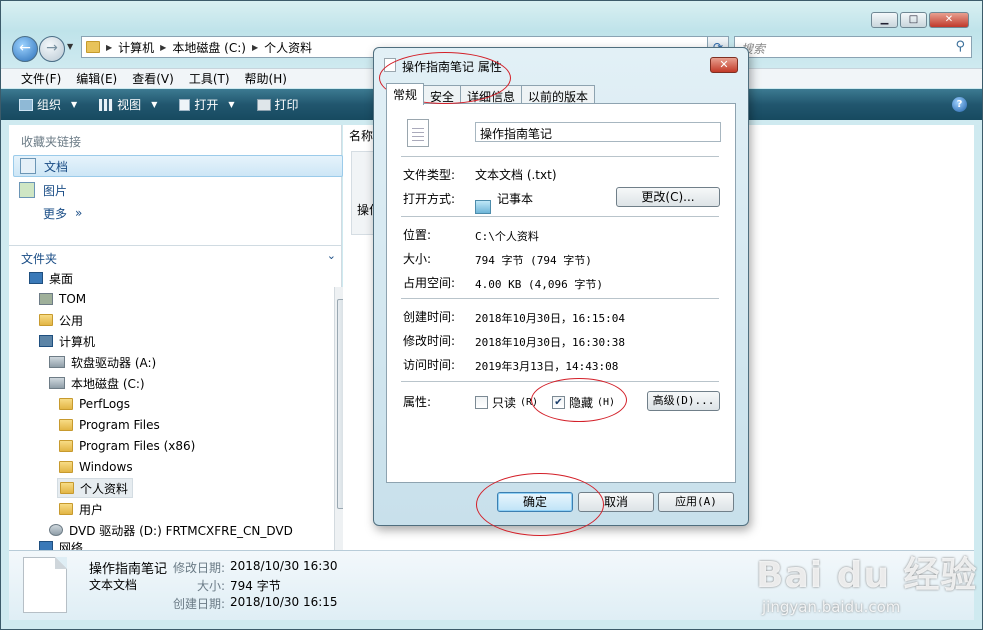 This screenshot has width=983, height=630. What do you see at coordinates (28, 166) in the screenshot?
I see `documents-icon` at bounding box center [28, 166].